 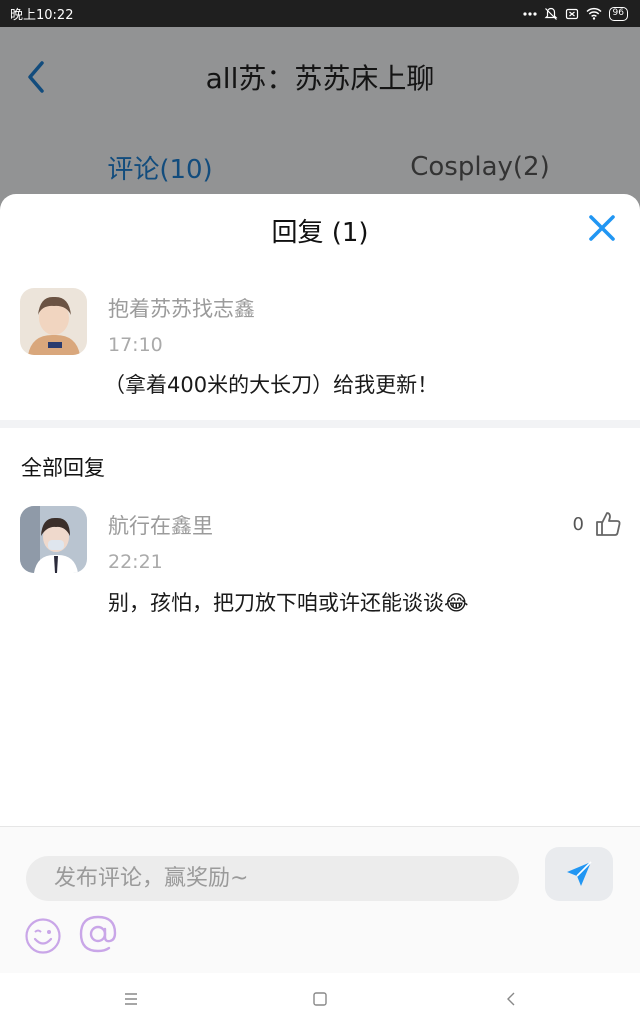 What do you see at coordinates (135, 562) in the screenshot?
I see `reply-time: 22:21` at bounding box center [135, 562].